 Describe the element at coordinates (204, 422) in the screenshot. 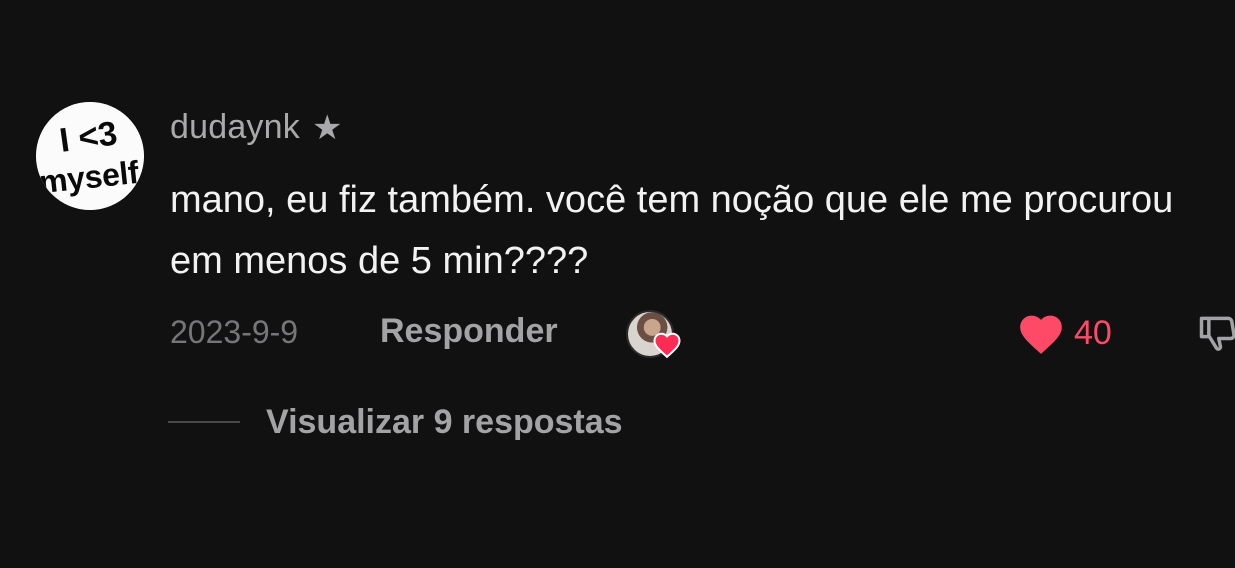

I see `replies-divider` at that location.